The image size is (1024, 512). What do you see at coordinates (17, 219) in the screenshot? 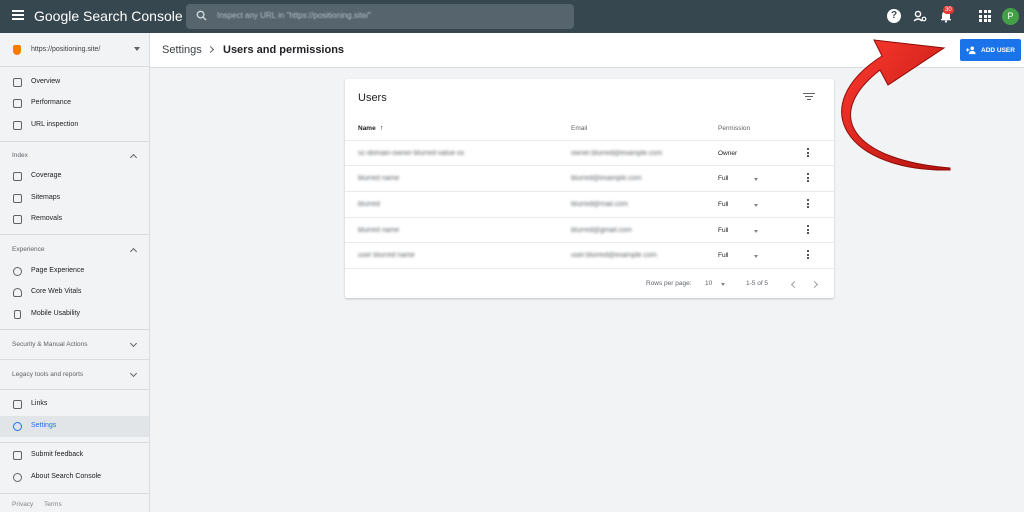
I see `visibility-off-icon` at bounding box center [17, 219].